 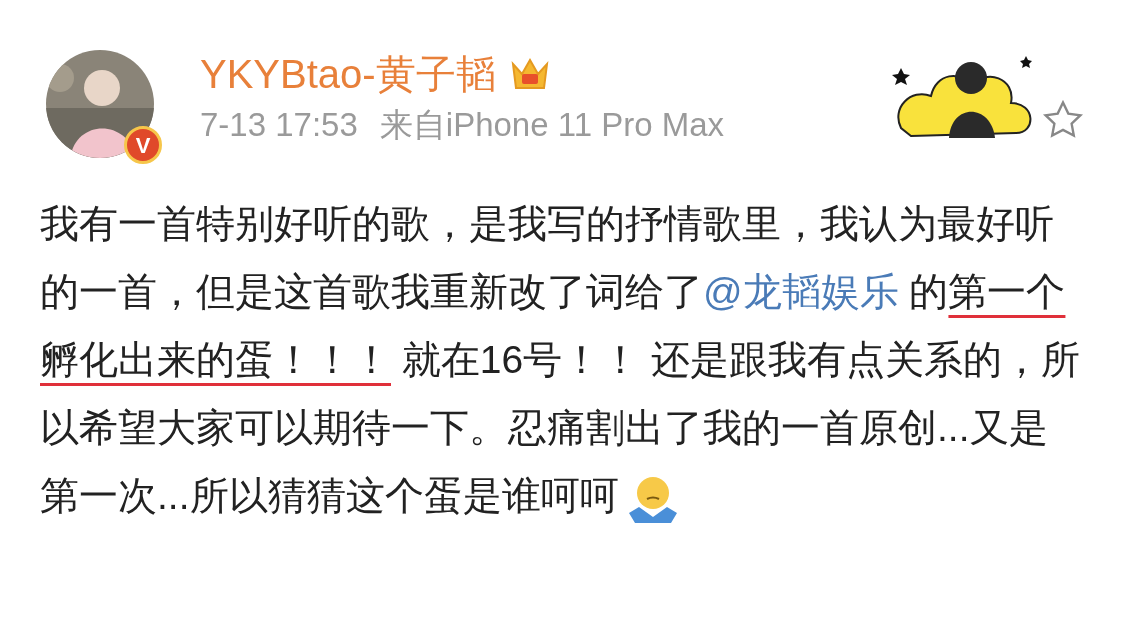 I want to click on crown-icon, so click(x=529, y=74).